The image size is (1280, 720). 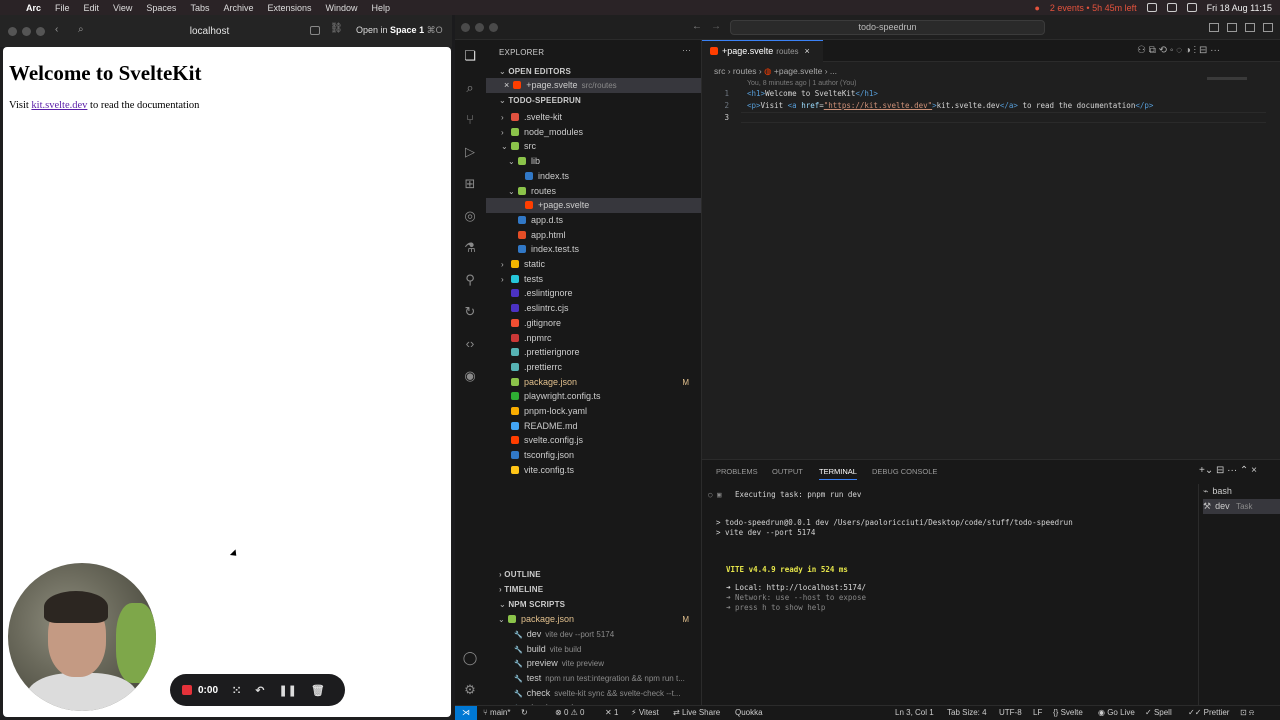 What do you see at coordinates (719, 71) in the screenshot?
I see `breadcrumb-src: src` at bounding box center [719, 71].